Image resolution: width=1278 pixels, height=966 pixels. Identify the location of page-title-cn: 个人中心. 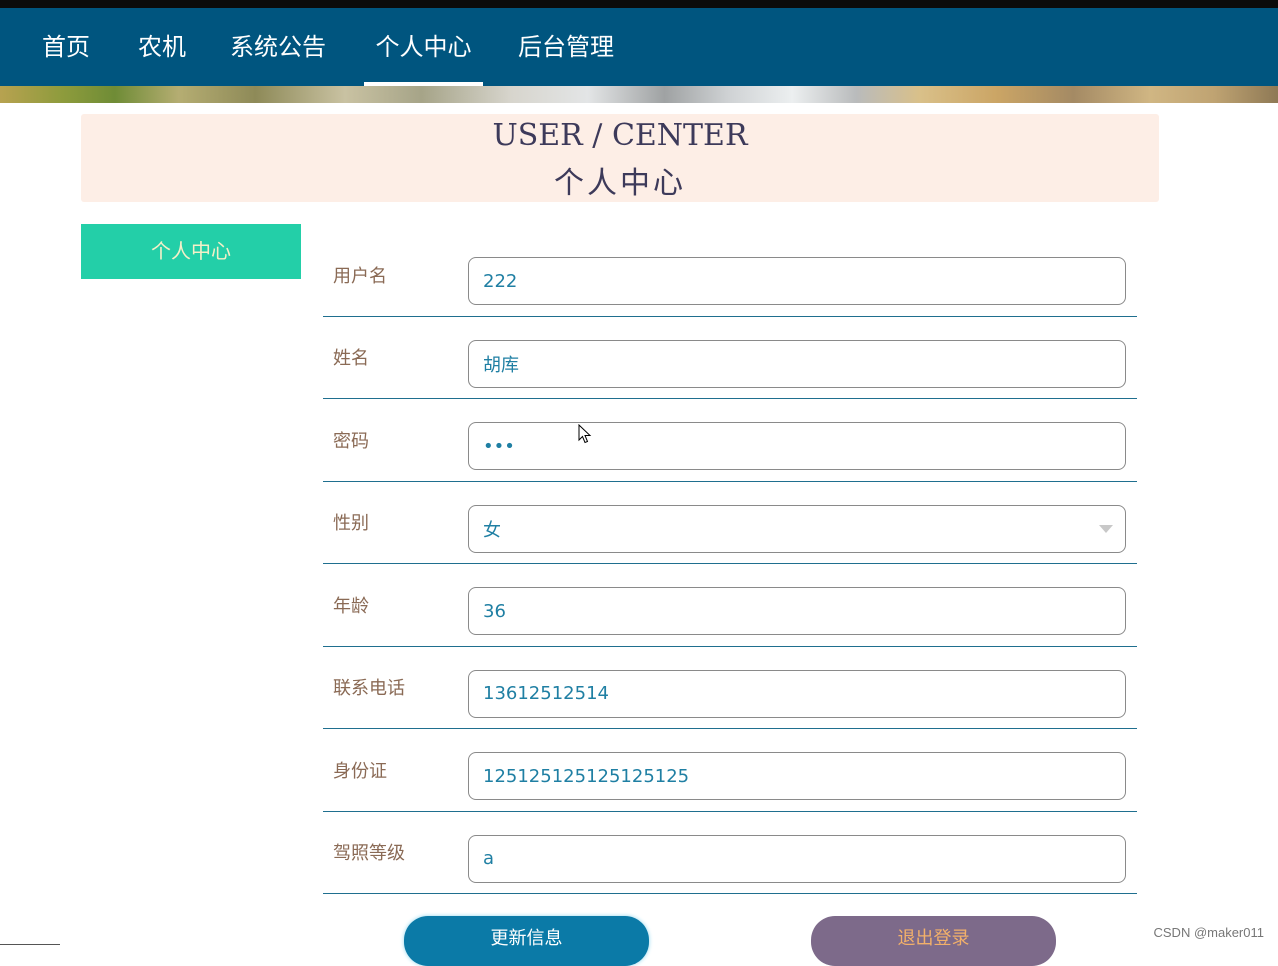
(620, 183).